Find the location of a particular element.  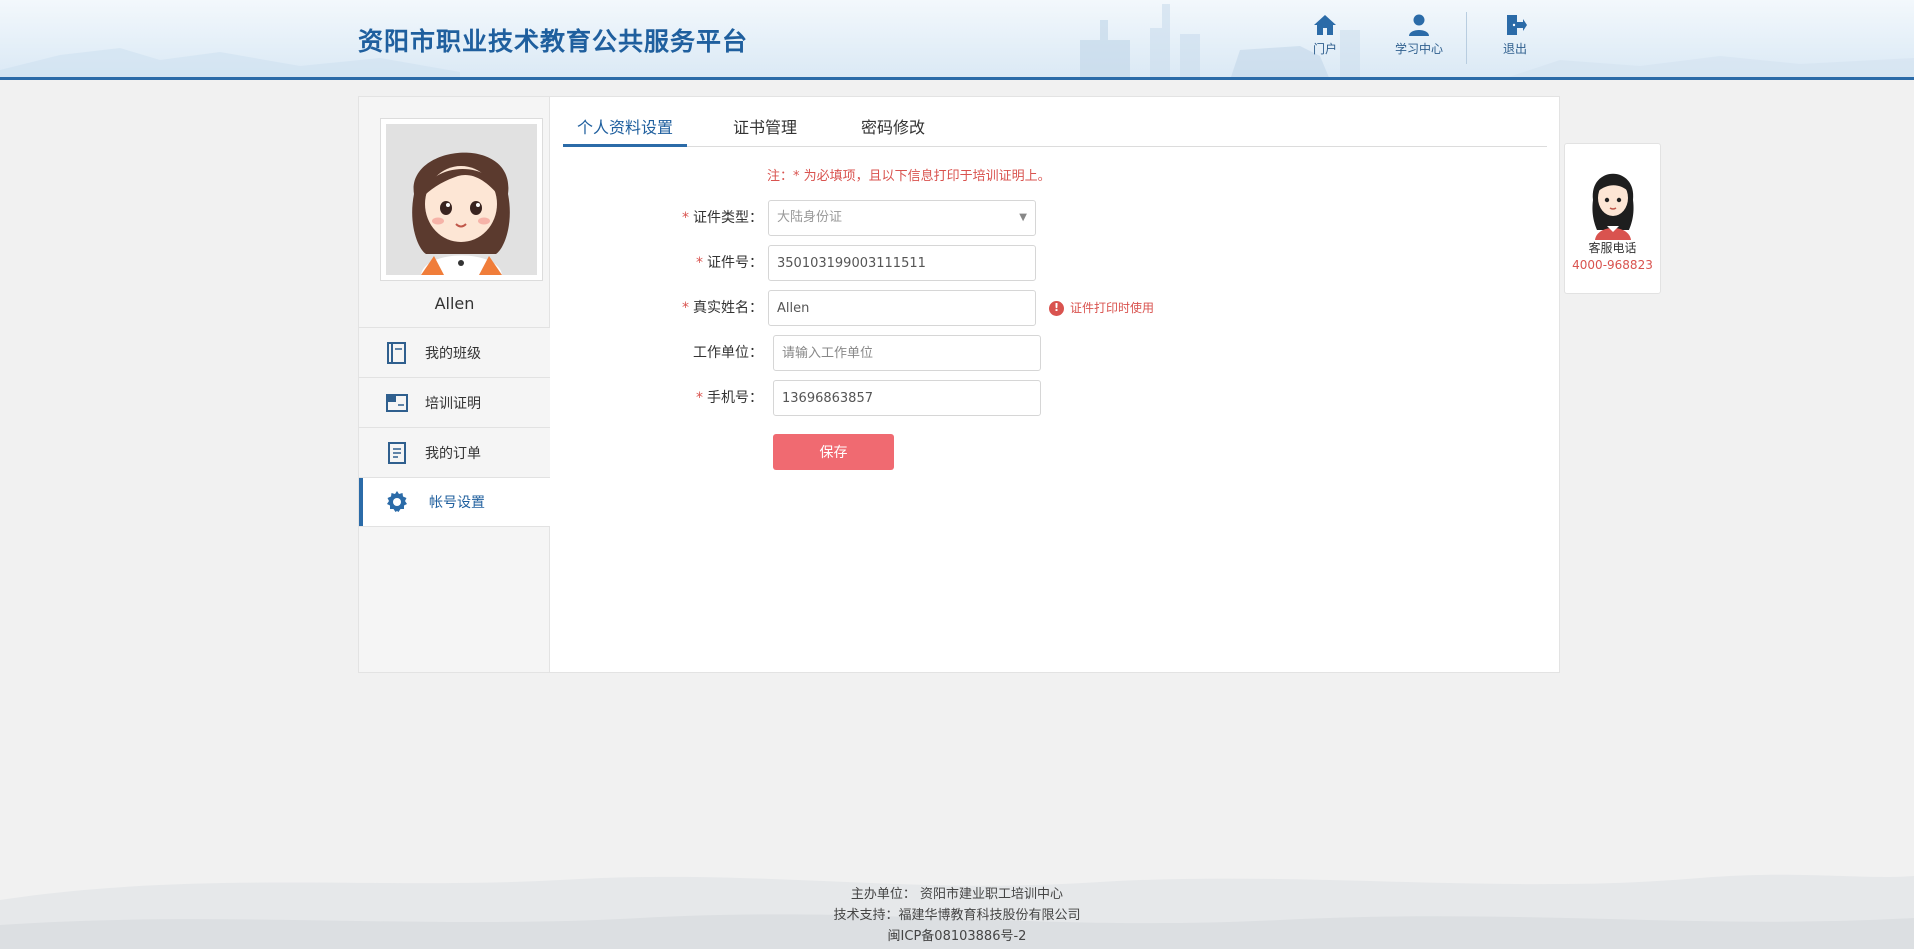

nav-logout: 退出 is located at coordinates (1515, 35).